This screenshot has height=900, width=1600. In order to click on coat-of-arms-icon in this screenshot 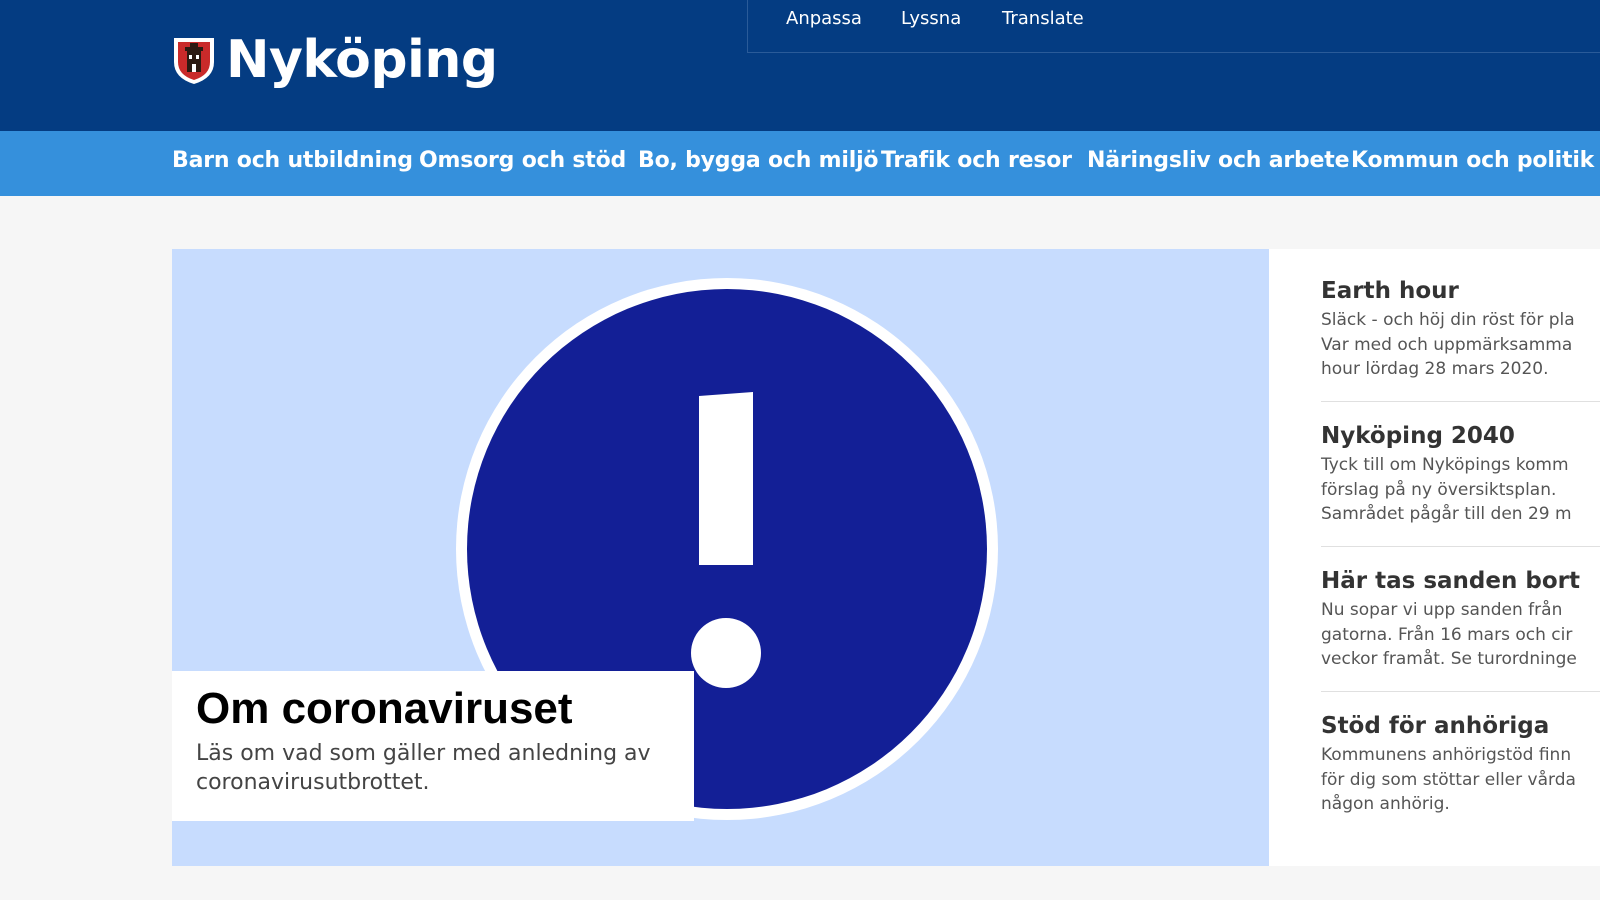, I will do `click(194, 61)`.